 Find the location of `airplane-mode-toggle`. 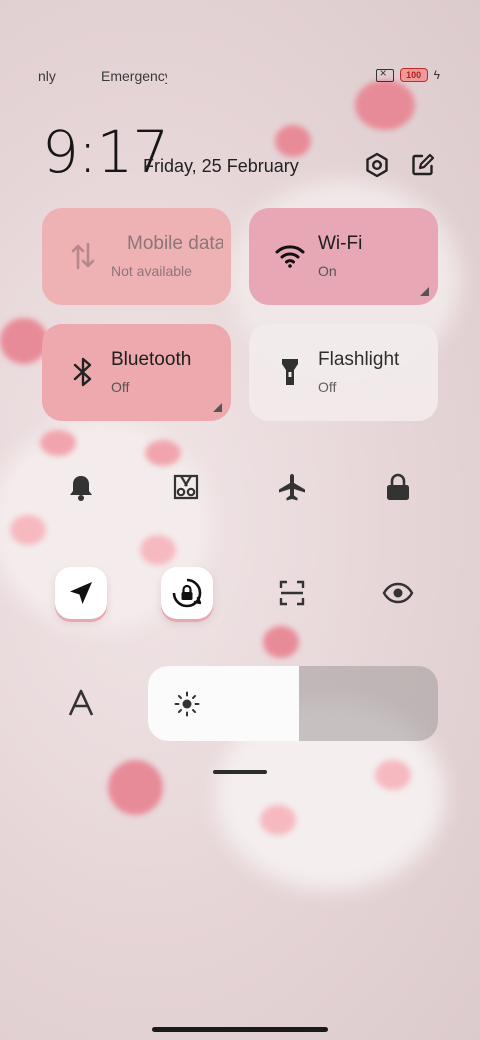

airplane-mode-toggle is located at coordinates (292, 487).